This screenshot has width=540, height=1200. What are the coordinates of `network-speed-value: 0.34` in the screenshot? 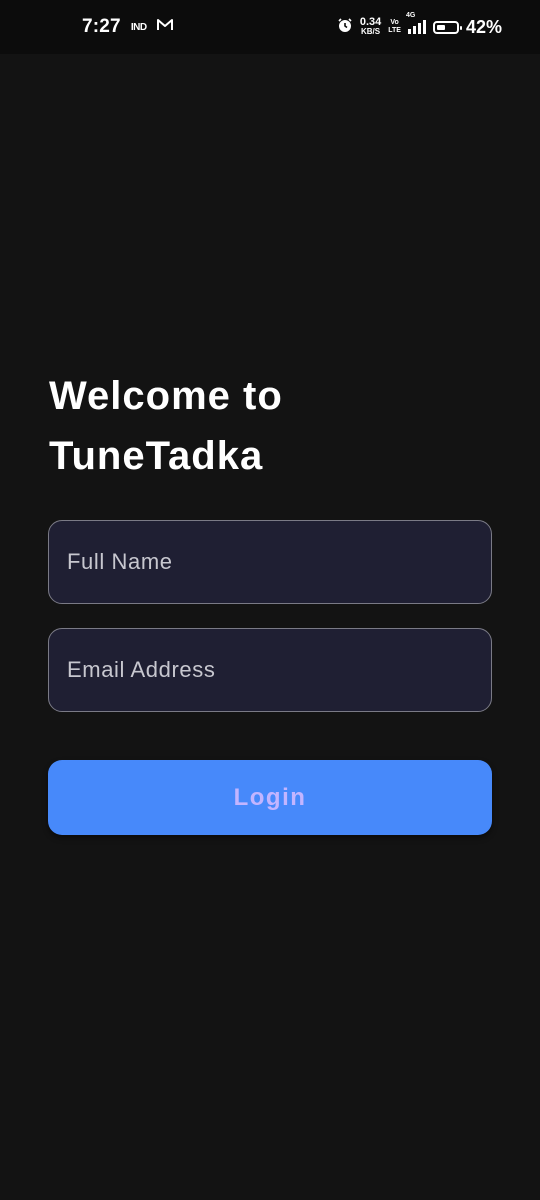 It's located at (370, 22).